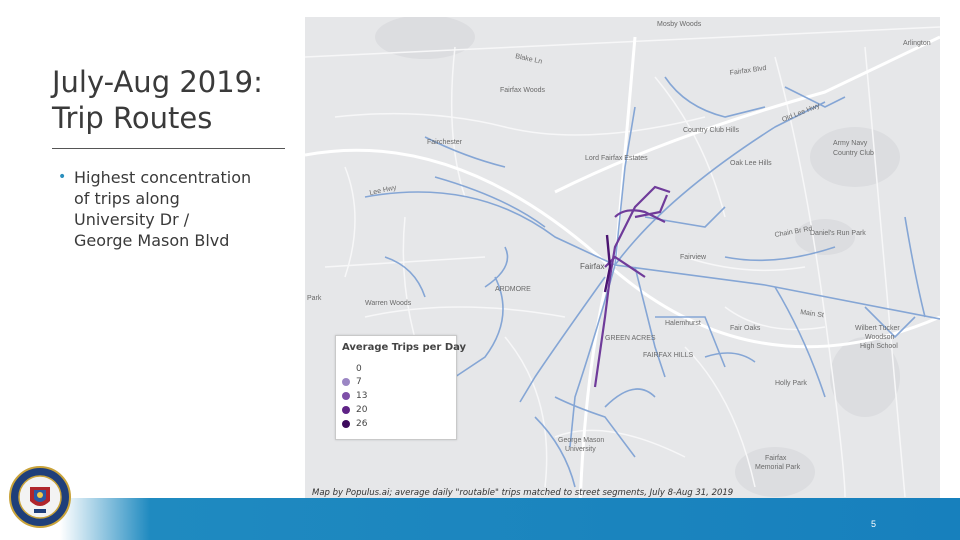 This screenshot has width=960, height=540. What do you see at coordinates (838, 233) in the screenshot?
I see `map-label-daniels-run-park: Daniel's Run Park` at bounding box center [838, 233].